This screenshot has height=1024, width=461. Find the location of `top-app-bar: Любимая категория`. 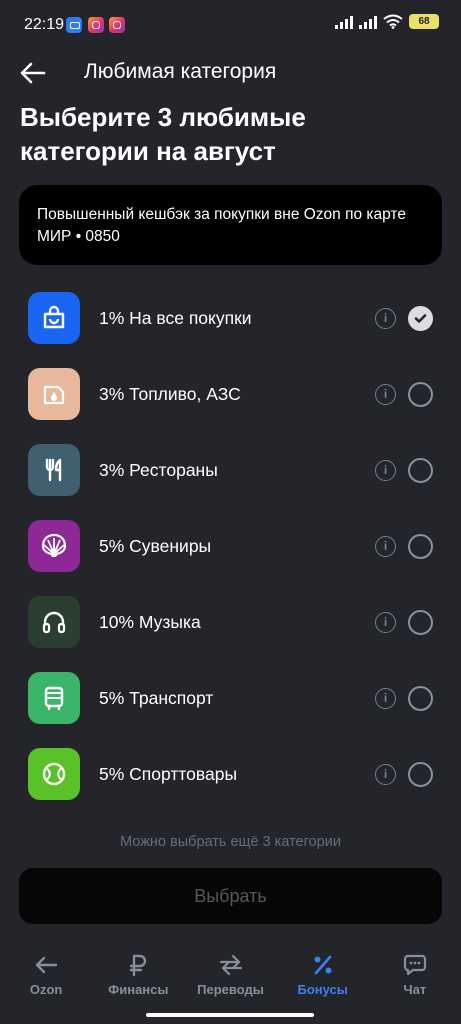

top-app-bar: Любимая категория is located at coordinates (230, 72).